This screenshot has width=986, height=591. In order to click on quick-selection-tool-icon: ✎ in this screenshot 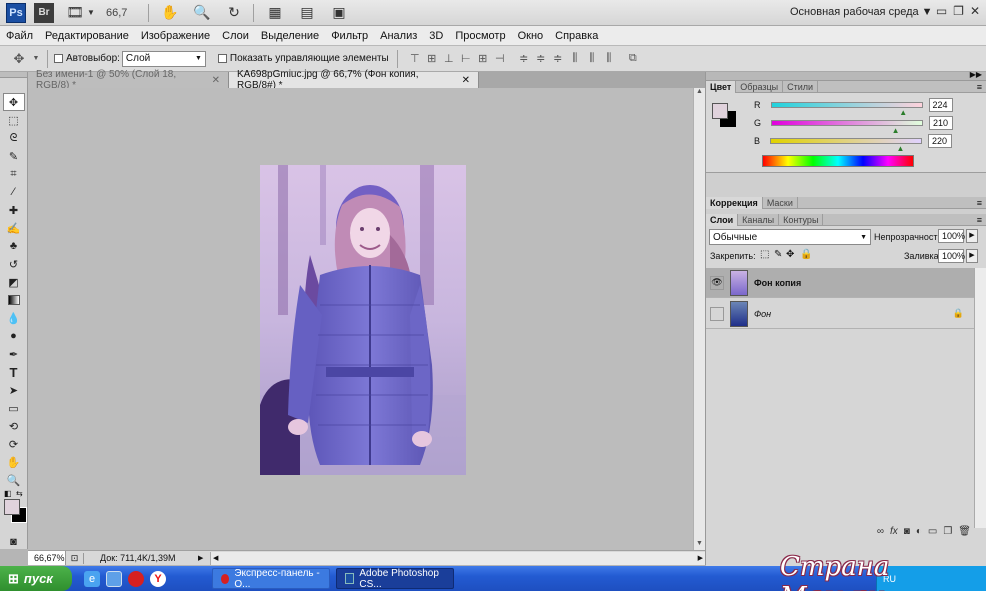, I will do `click(14, 156)`.